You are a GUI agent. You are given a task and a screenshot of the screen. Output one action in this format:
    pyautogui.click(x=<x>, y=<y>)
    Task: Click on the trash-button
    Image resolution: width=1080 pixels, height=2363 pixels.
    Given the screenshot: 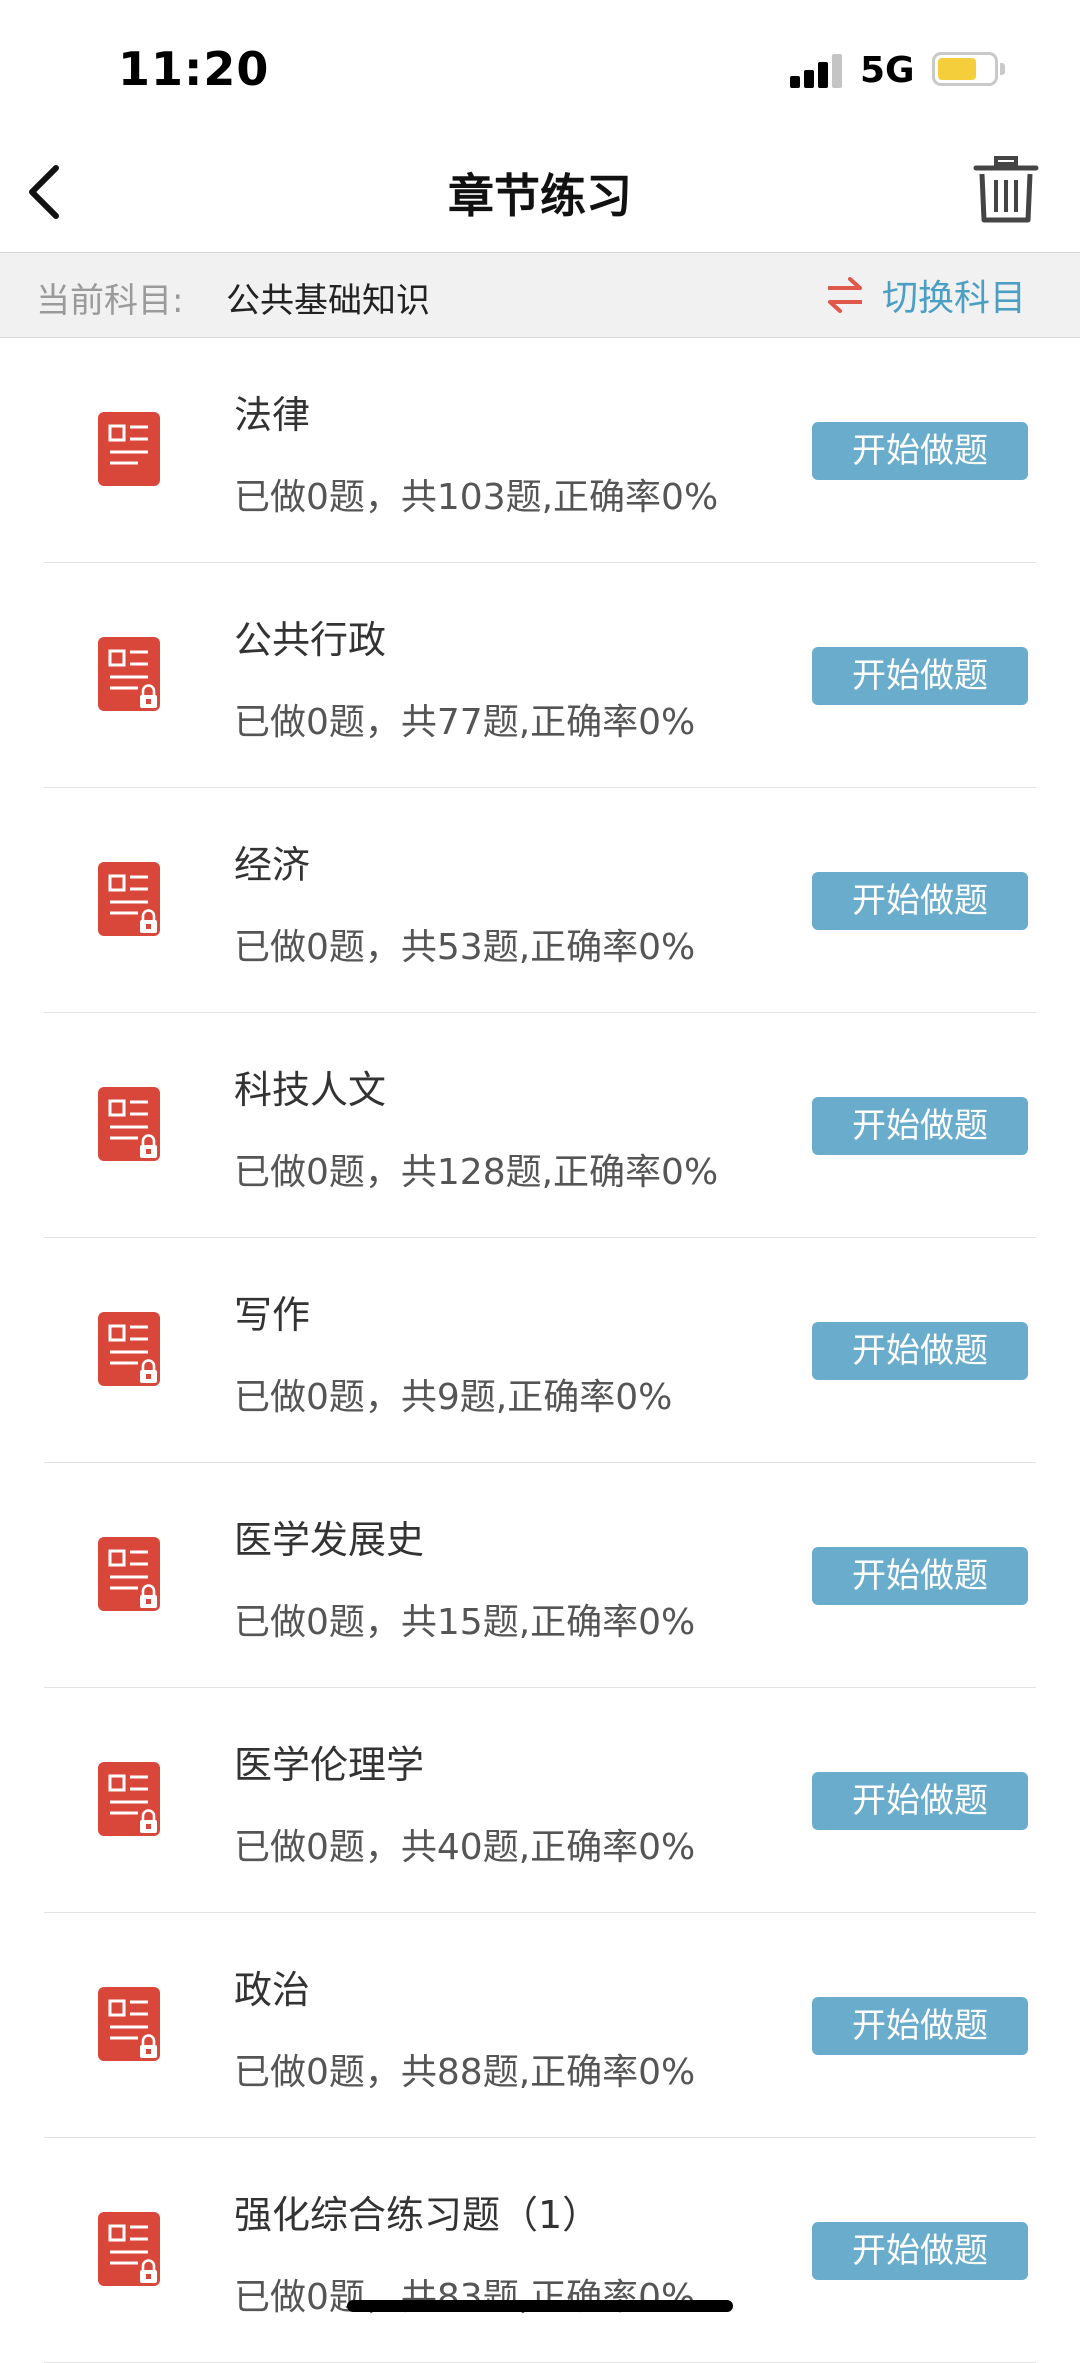 What is the action you would take?
    pyautogui.click(x=1006, y=190)
    